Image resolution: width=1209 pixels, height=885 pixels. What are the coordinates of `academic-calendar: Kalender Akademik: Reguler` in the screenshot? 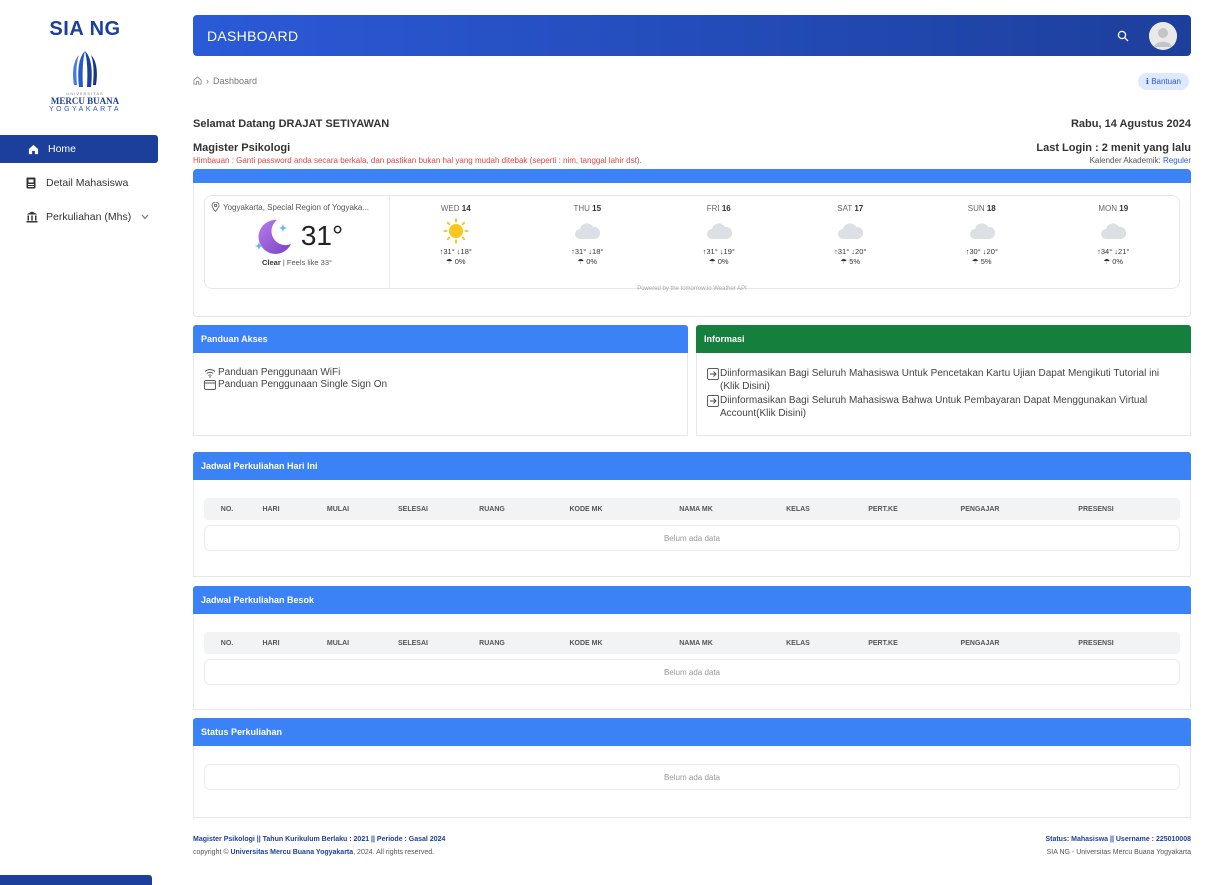 It's located at (1140, 160).